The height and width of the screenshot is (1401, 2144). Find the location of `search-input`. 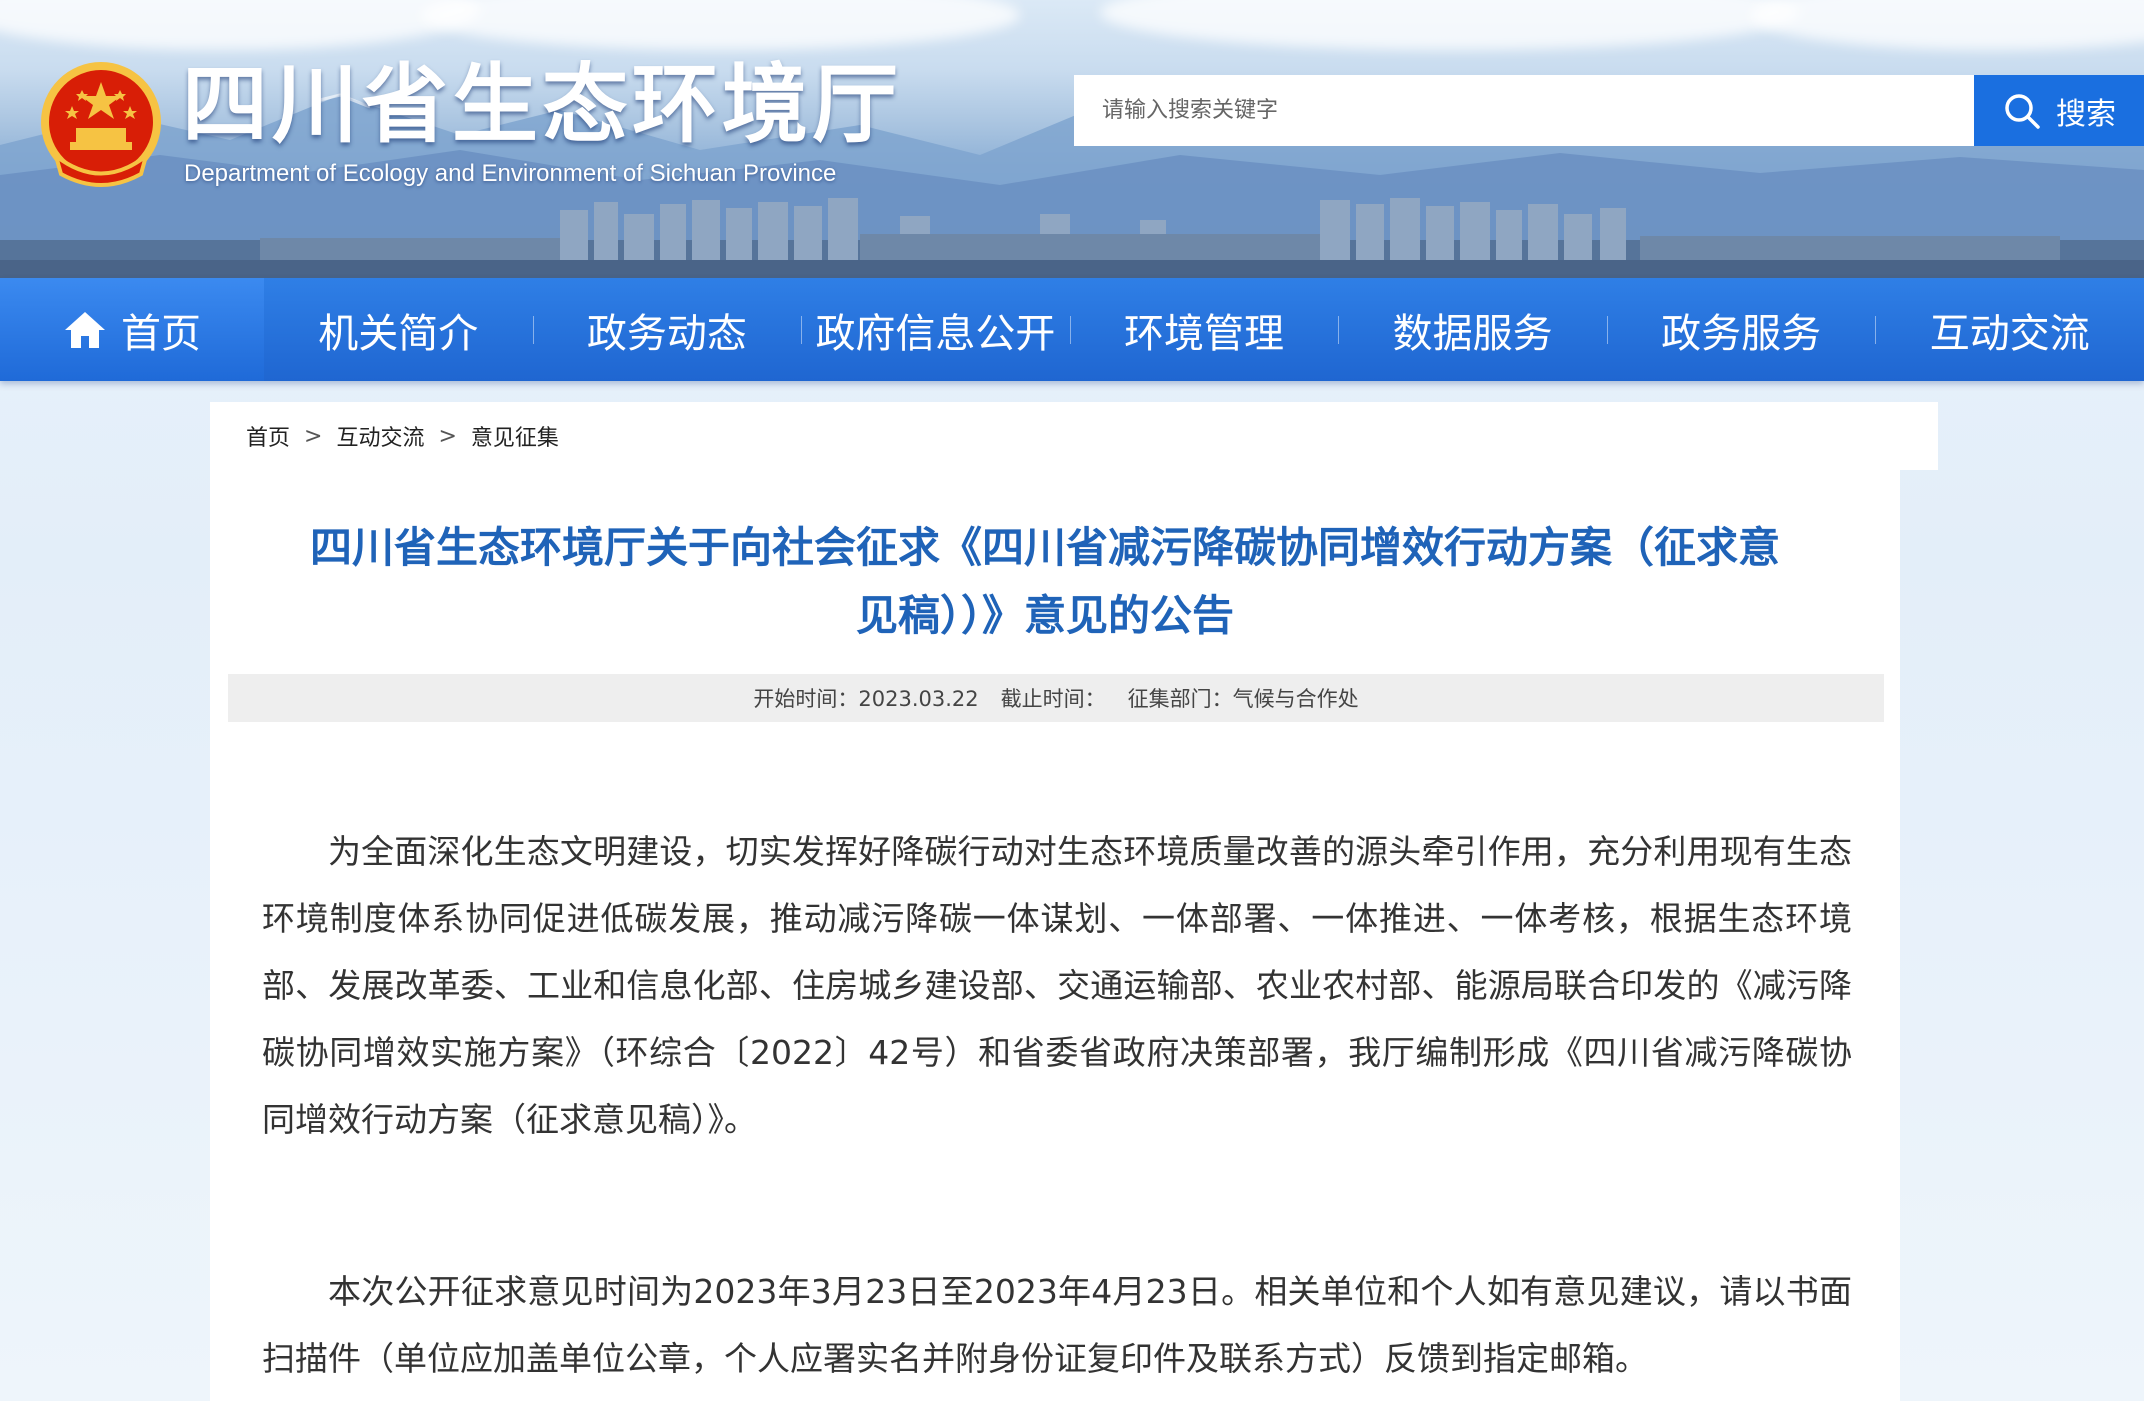

search-input is located at coordinates (1524, 110).